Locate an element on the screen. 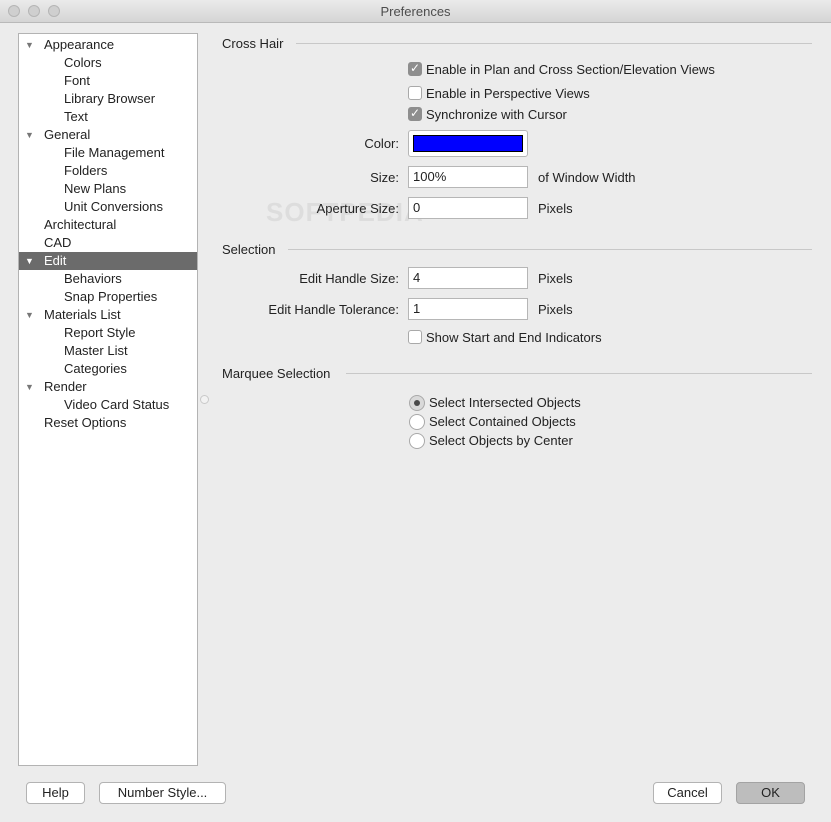 The image size is (831, 822). sidebar-item-file-management: File Management is located at coordinates (108, 153).